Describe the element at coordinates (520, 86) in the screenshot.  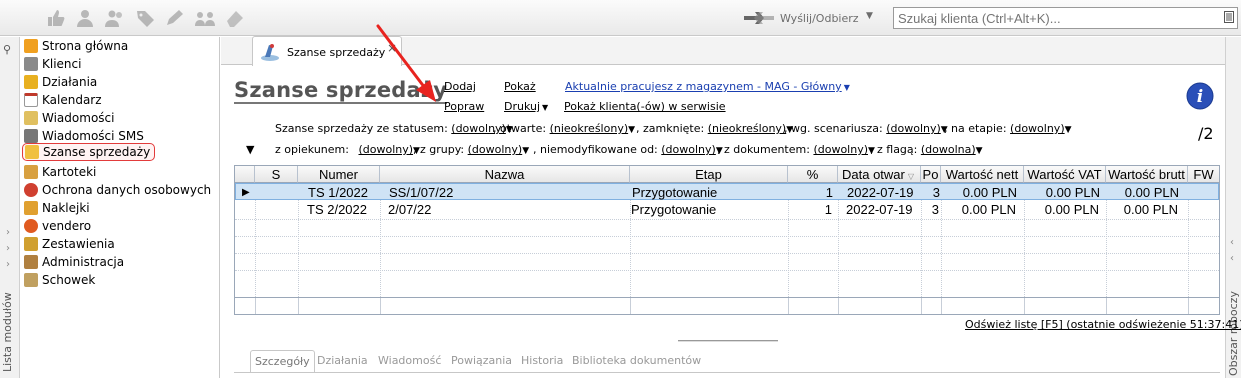
I see `show-link: Pokaż` at that location.